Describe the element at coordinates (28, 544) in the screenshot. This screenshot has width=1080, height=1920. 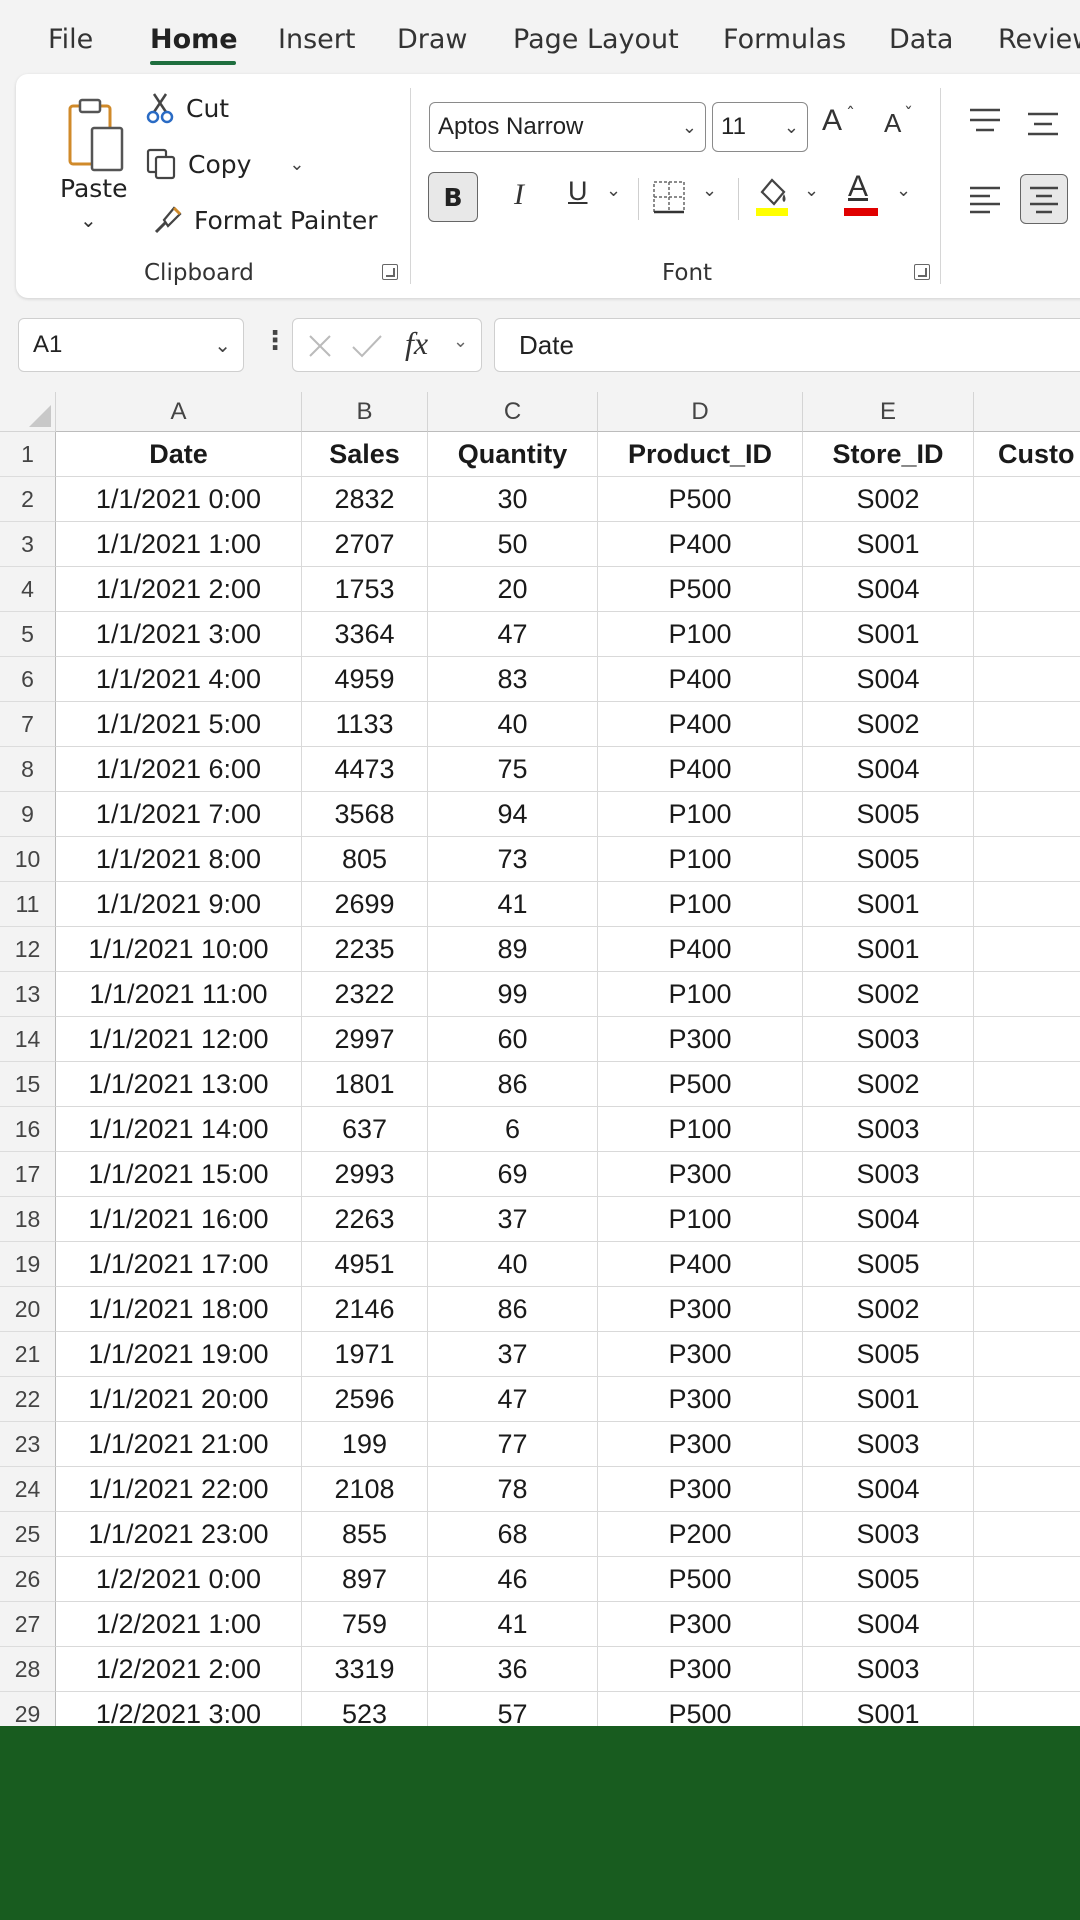
I see `row-header: 3` at that location.